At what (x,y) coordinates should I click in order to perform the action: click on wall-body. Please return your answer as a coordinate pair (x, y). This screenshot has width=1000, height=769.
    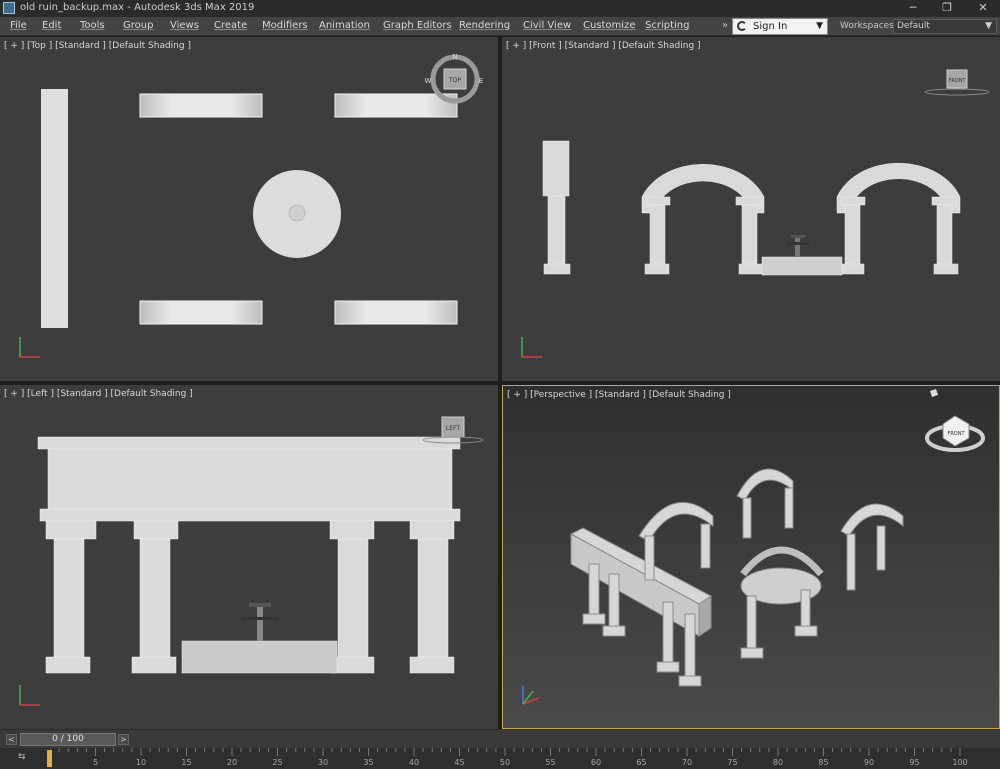
    Looking at the image, I should click on (250, 479).